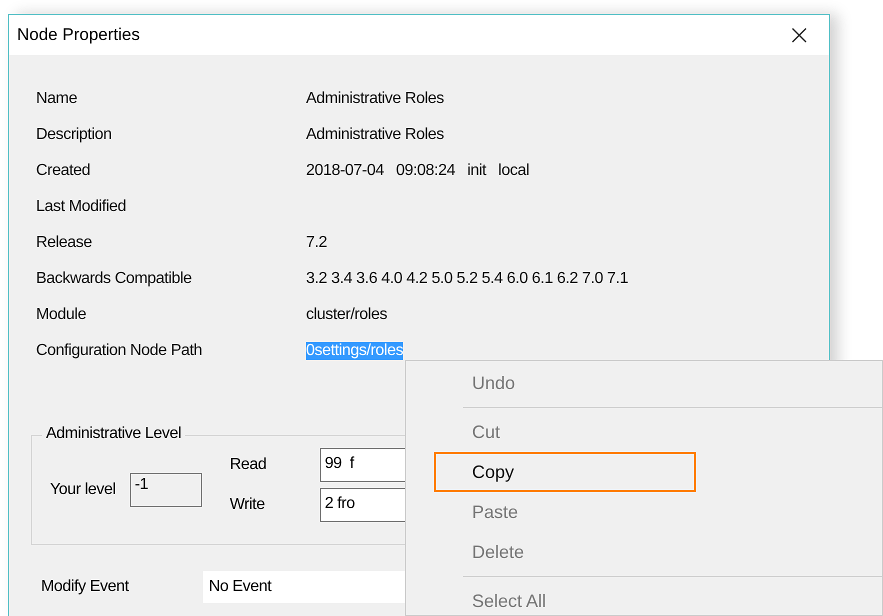 The image size is (883, 616). I want to click on property-label: Release, so click(64, 243).